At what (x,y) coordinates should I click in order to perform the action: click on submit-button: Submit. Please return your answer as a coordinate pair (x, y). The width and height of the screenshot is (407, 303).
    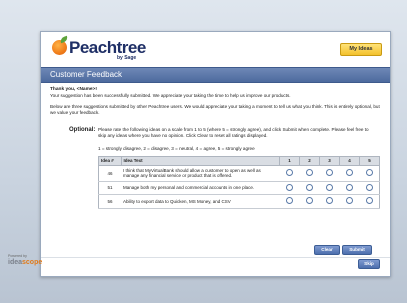
    Looking at the image, I should click on (357, 250).